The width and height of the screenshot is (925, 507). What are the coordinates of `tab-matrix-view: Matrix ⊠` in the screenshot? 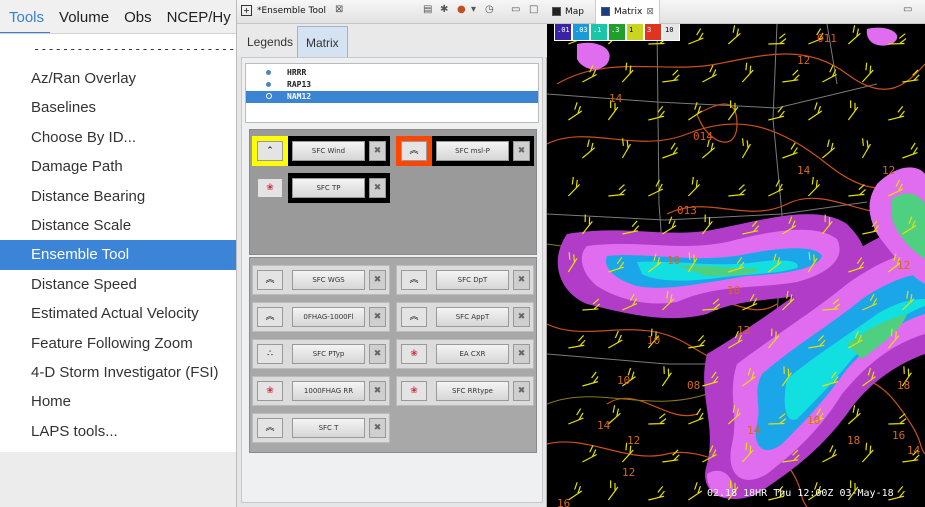 It's located at (627, 12).